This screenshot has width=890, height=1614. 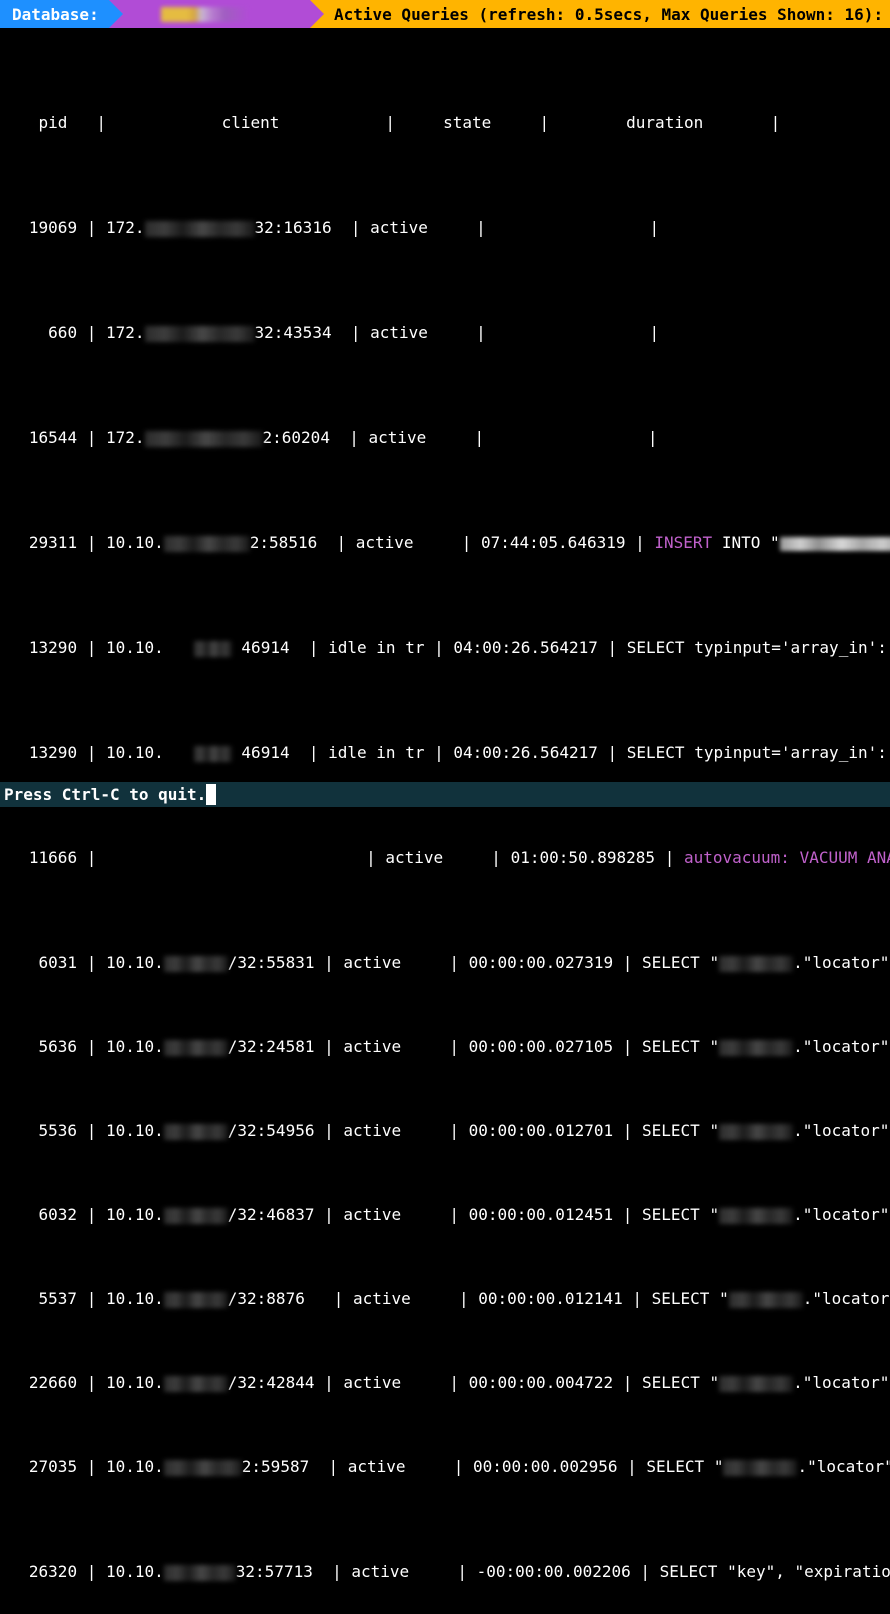 What do you see at coordinates (541, 1214) in the screenshot?
I see `cell-duration: 00:00:00.012451` at bounding box center [541, 1214].